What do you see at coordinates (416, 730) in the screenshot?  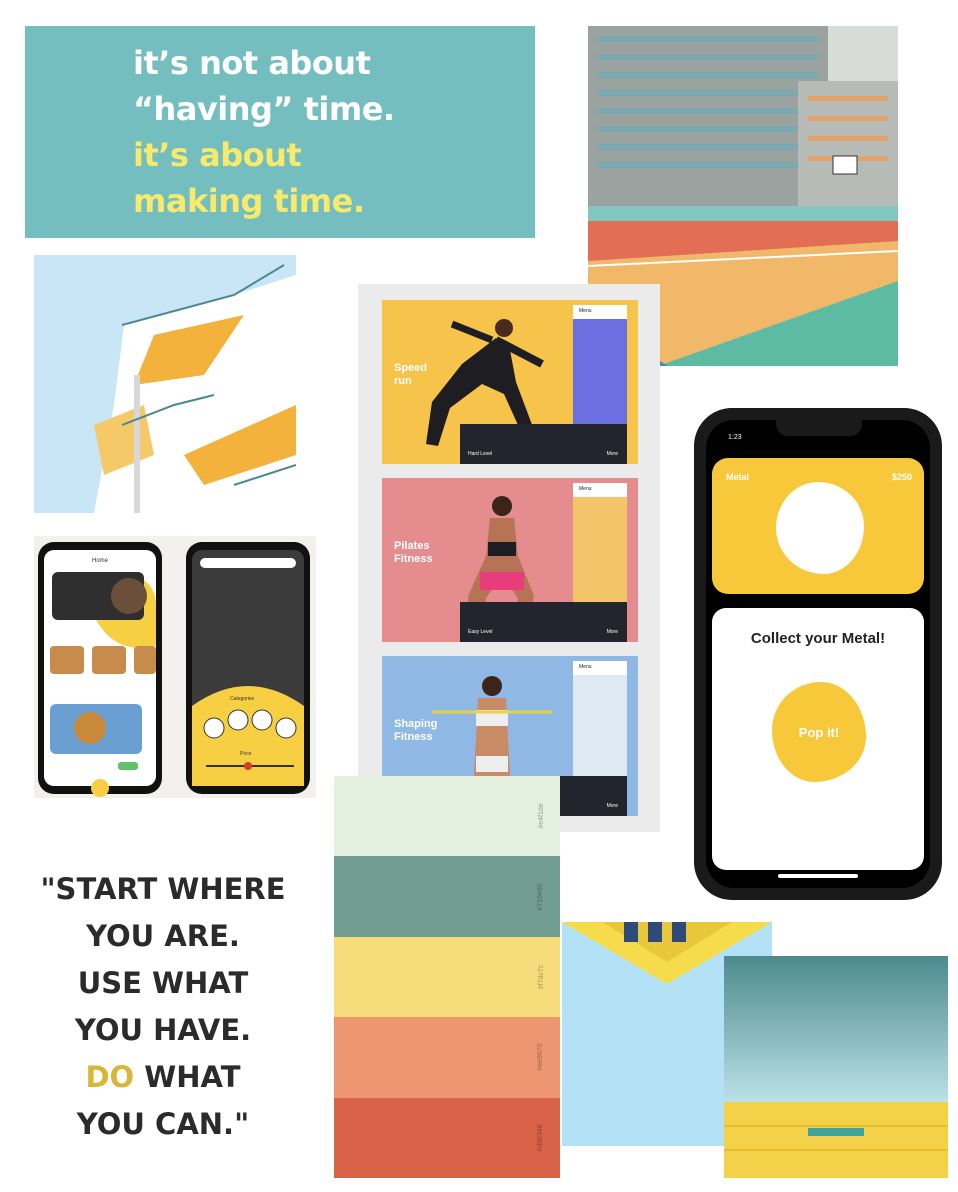 I see `fitness-card-title: Shaping Fitness` at bounding box center [416, 730].